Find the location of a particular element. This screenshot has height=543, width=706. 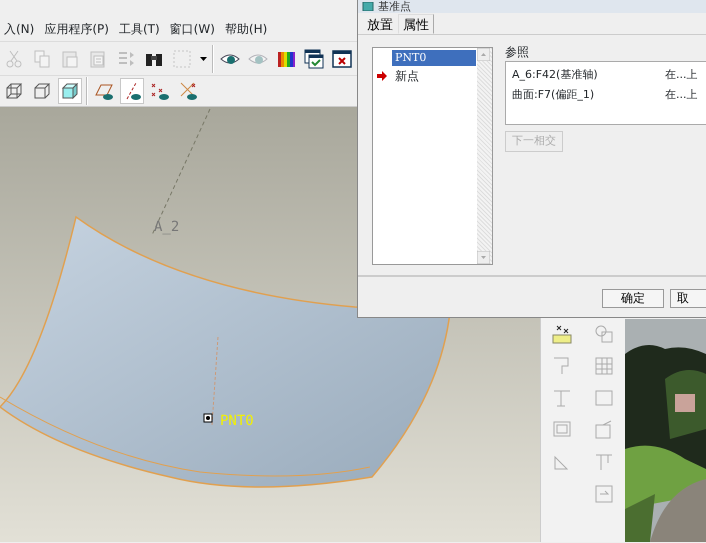

clipboard-icon is located at coordinates (70, 58).